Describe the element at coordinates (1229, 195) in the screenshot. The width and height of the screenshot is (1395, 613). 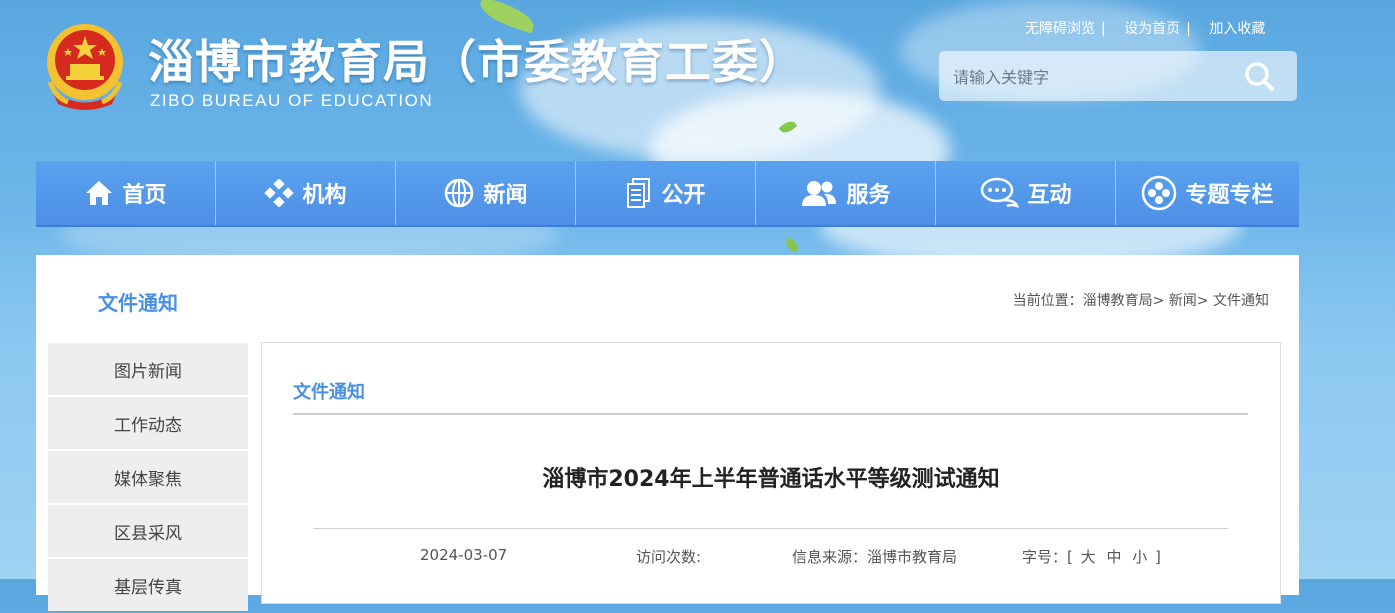
I see `nav-label: 专题专栏` at that location.